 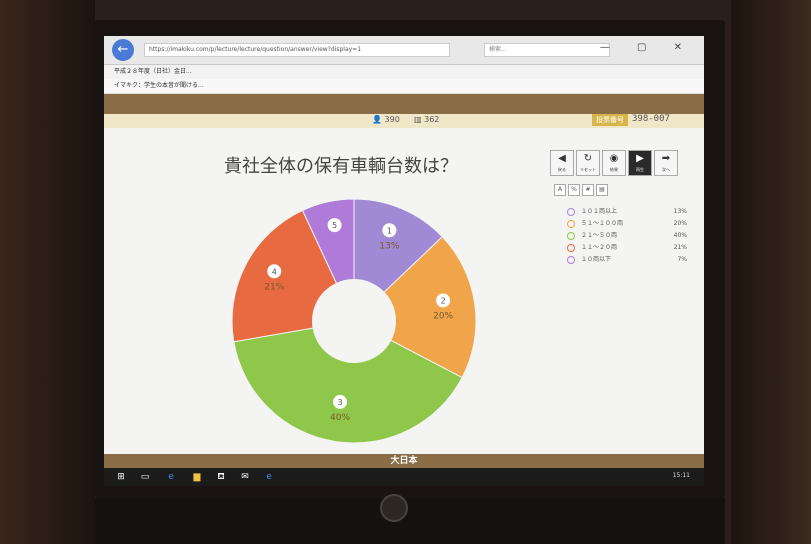 I want to click on slice-number-label: 1, so click(x=389, y=230).